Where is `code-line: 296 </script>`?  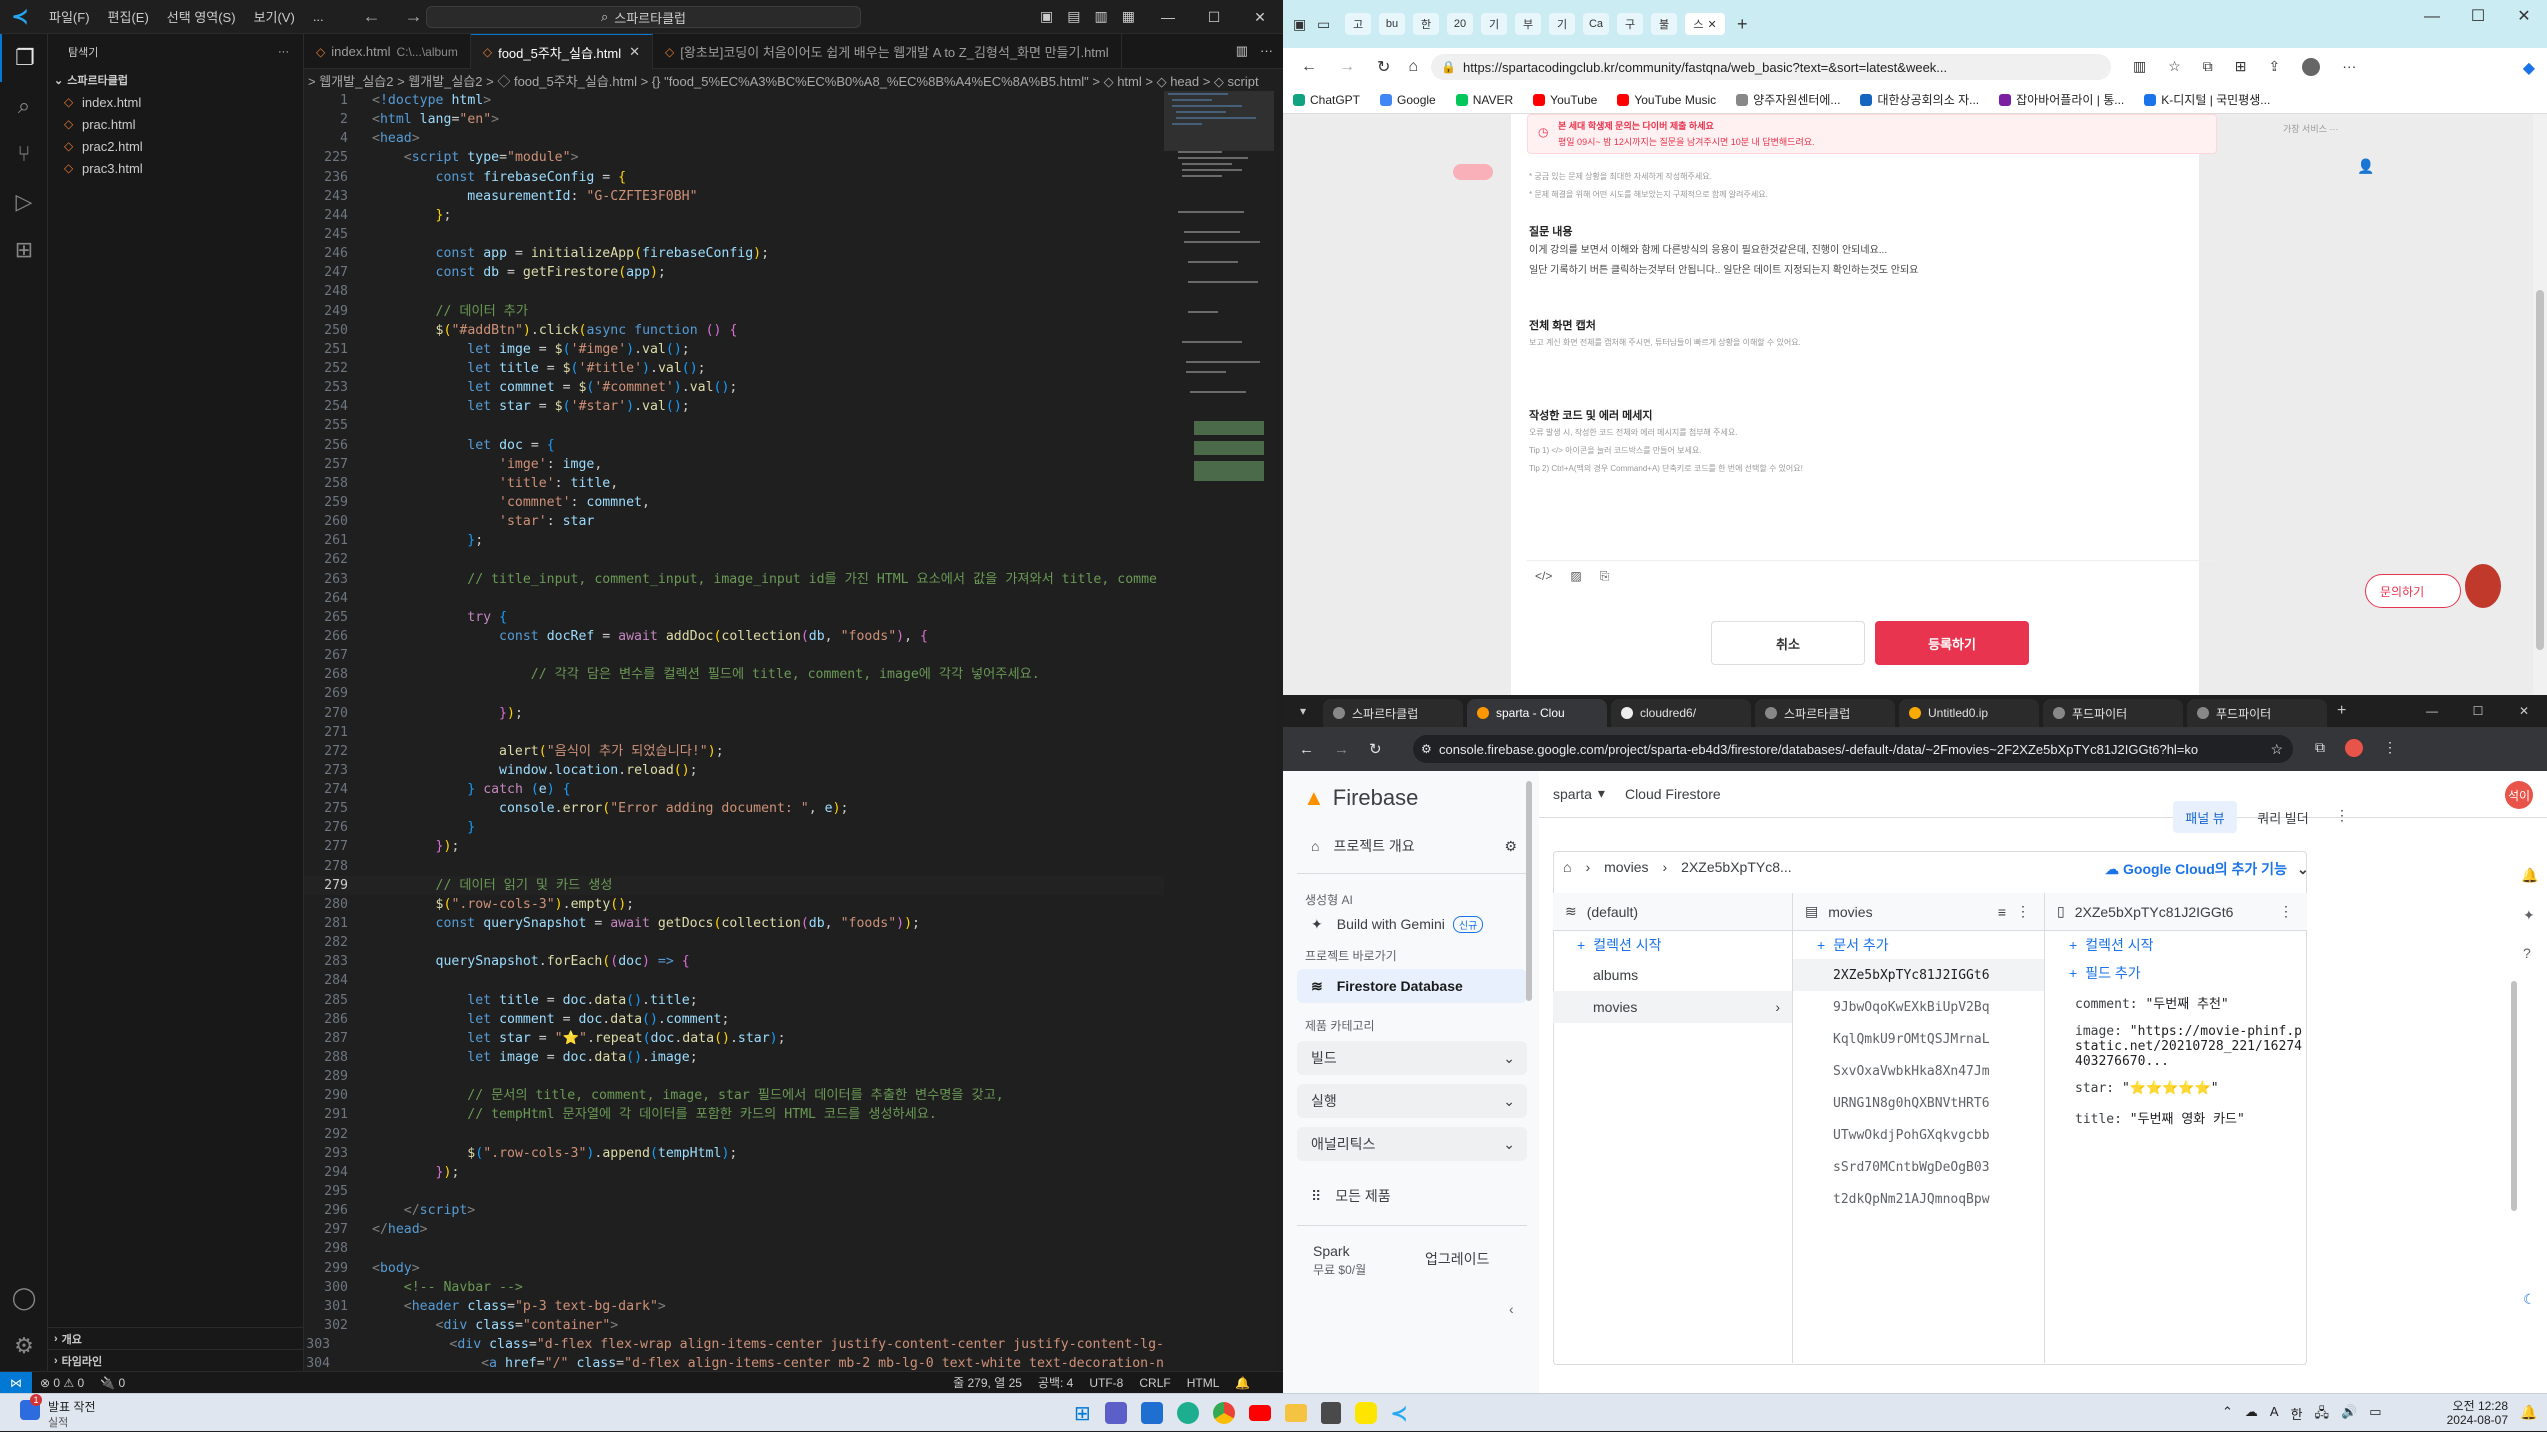 code-line: 296 </script> is located at coordinates (734, 1210).